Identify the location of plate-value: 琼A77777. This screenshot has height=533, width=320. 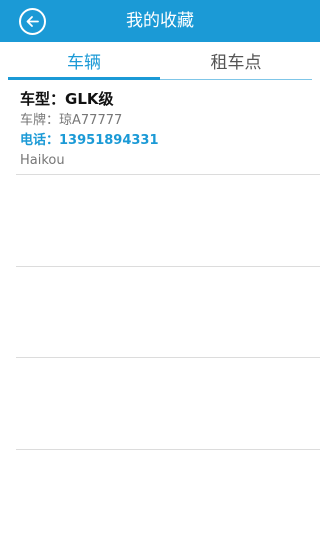
(91, 120).